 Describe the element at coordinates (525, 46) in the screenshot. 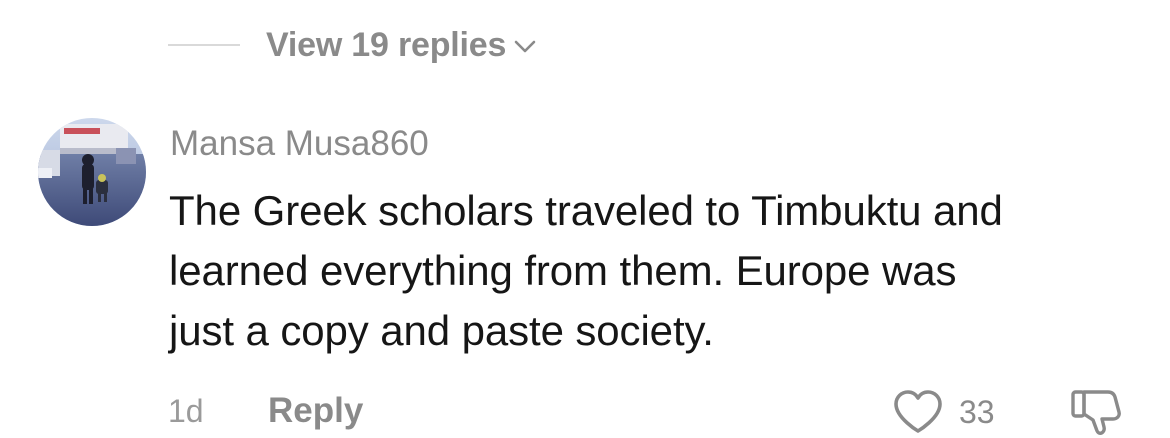

I see `chevron-down-icon` at that location.